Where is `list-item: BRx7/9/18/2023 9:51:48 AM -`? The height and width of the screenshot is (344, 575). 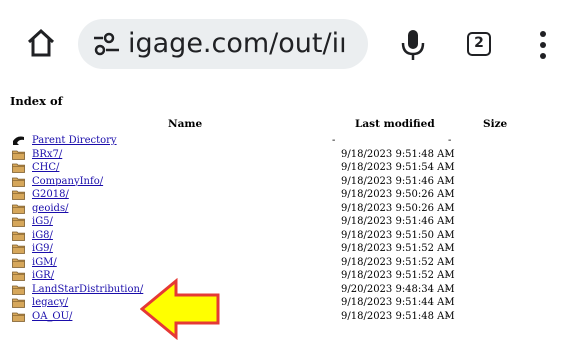
list-item: BRx7/9/18/2023 9:51:48 AM - is located at coordinates (290, 155).